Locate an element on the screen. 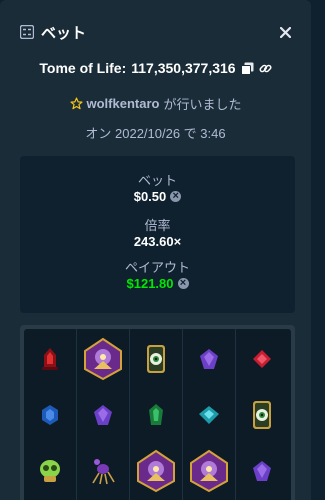 This screenshot has width=325, height=500. red-gem-icon is located at coordinates (262, 359).